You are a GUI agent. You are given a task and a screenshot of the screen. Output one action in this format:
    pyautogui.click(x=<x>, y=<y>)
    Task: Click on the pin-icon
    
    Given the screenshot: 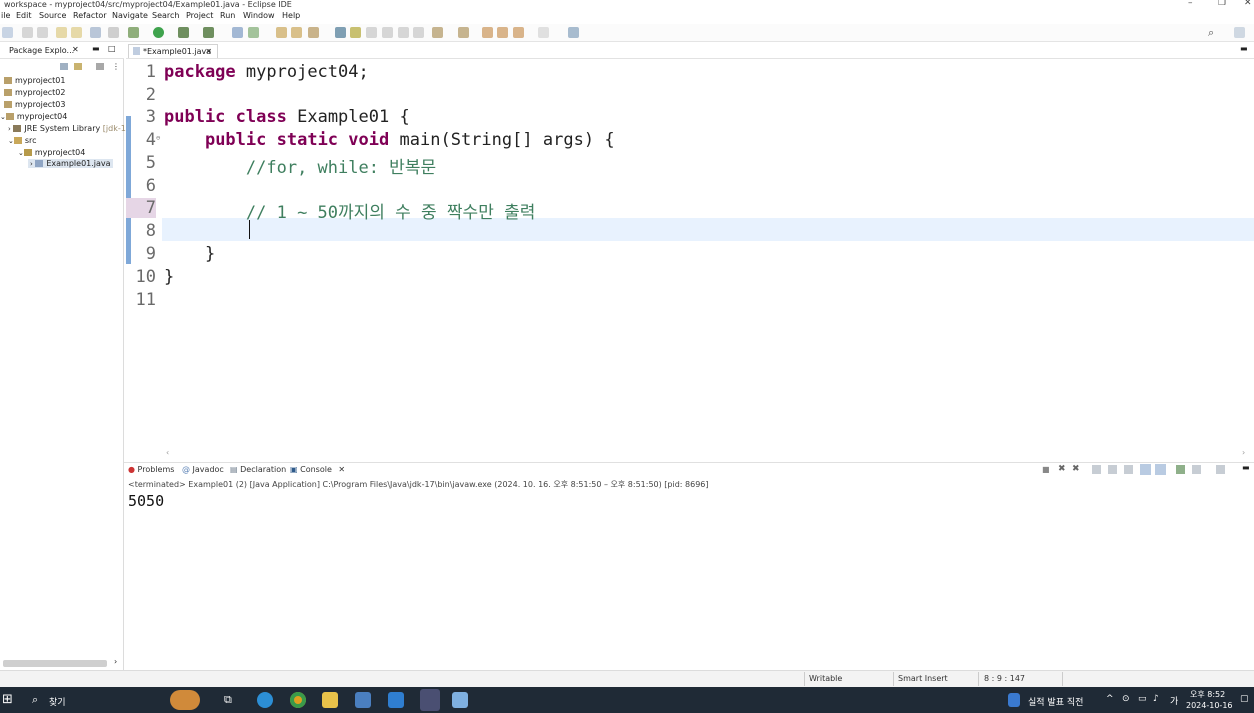 What is the action you would take?
    pyautogui.click(x=340, y=32)
    